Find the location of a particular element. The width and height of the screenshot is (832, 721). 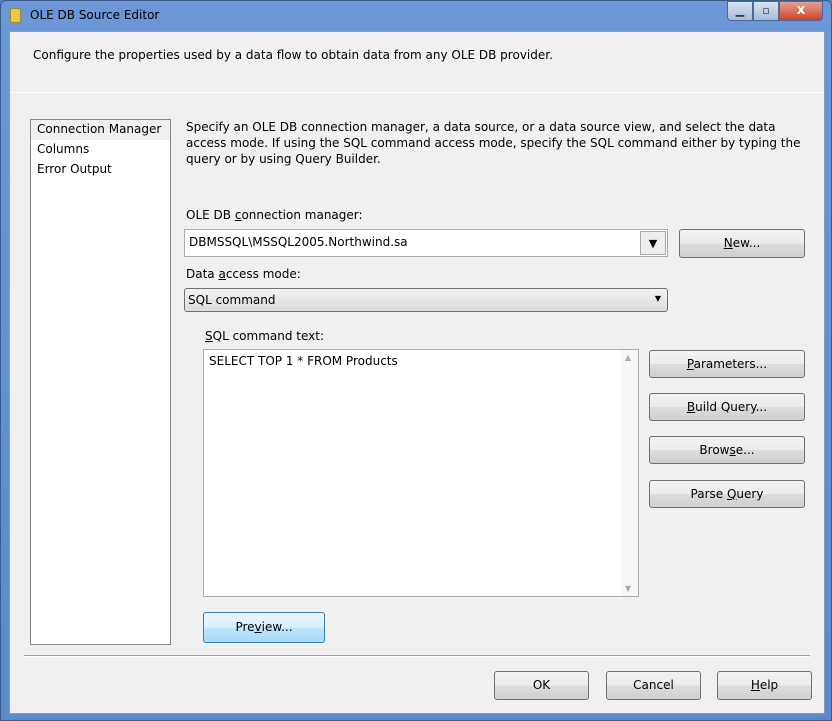

nav-item-error-output: Error Output is located at coordinates (100, 170).